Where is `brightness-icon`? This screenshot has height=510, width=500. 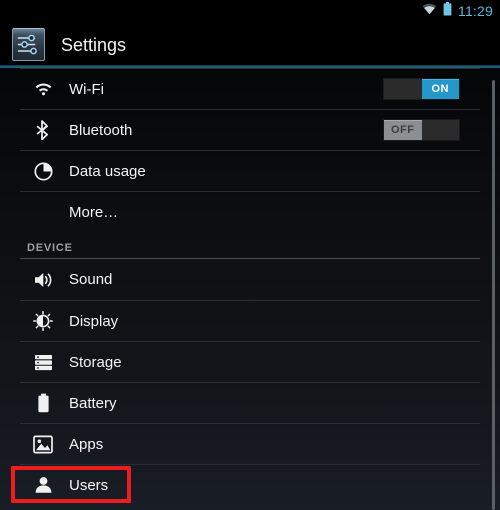 brightness-icon is located at coordinates (43, 321).